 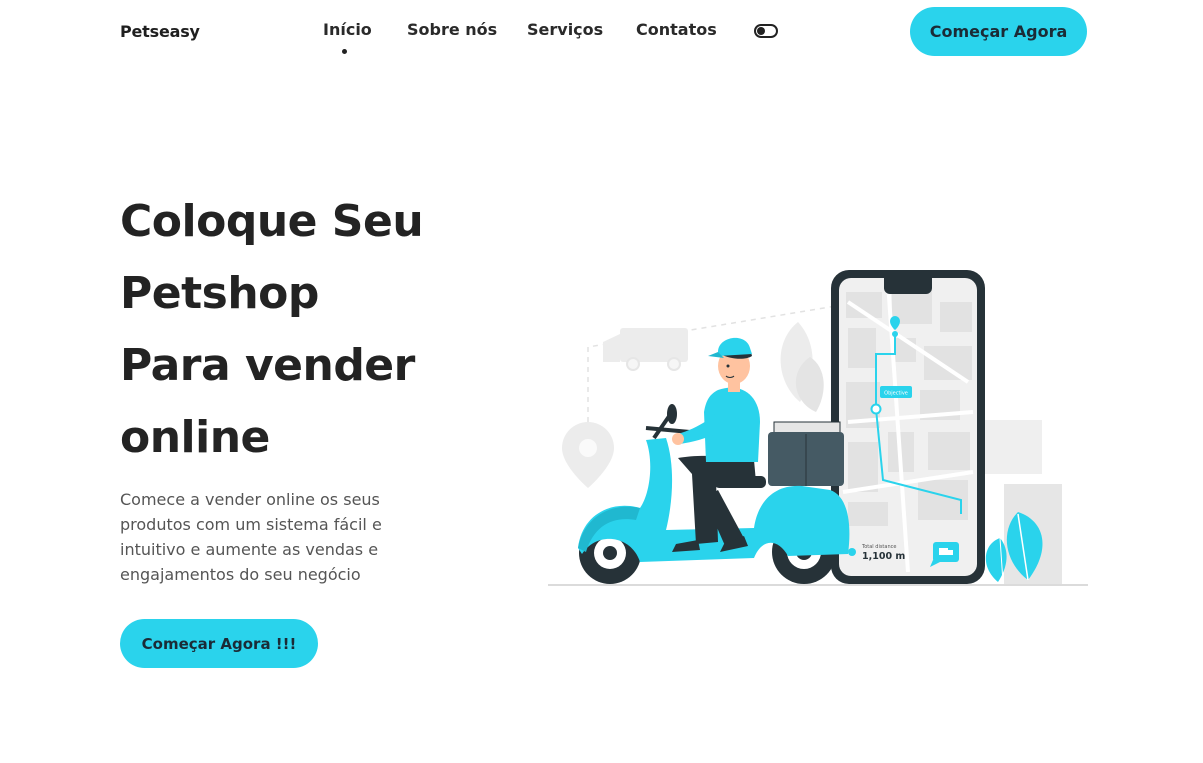 What do you see at coordinates (676, 29) in the screenshot?
I see `nav-link-contatos: Contatos` at bounding box center [676, 29].